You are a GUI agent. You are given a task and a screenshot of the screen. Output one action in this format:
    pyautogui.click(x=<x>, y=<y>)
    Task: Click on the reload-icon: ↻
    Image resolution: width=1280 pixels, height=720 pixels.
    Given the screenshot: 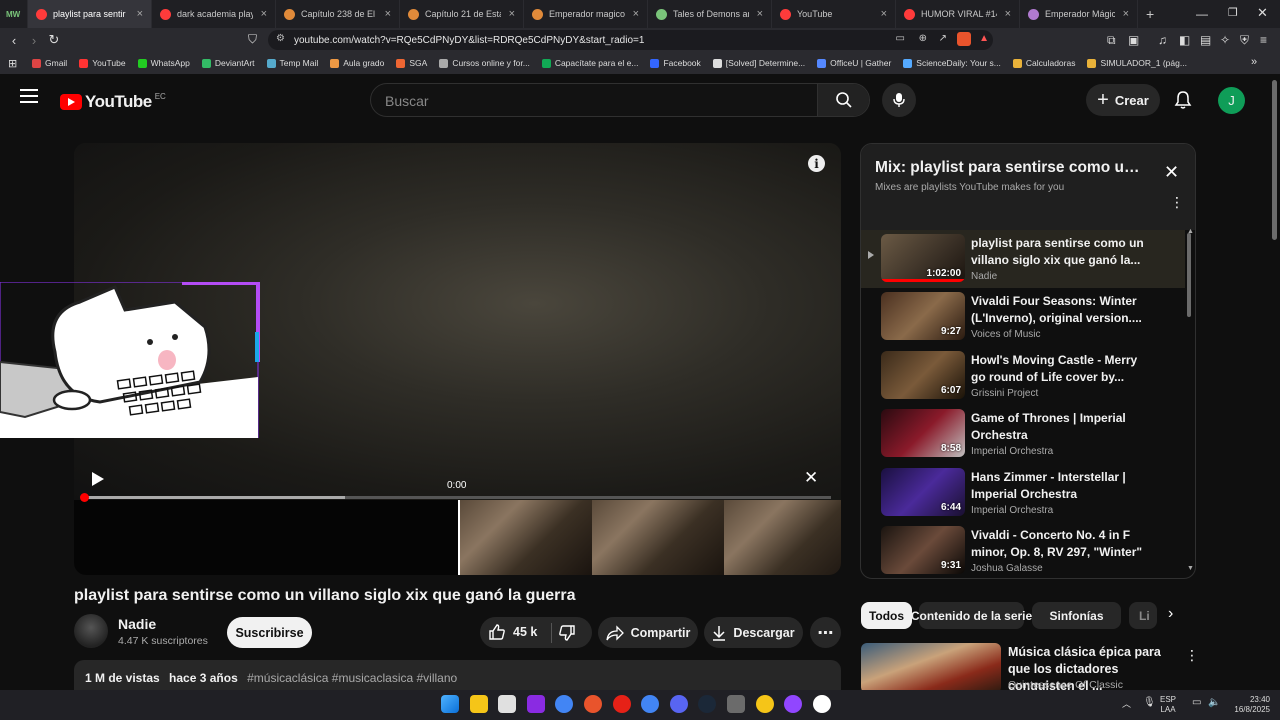 What is the action you would take?
    pyautogui.click(x=54, y=40)
    